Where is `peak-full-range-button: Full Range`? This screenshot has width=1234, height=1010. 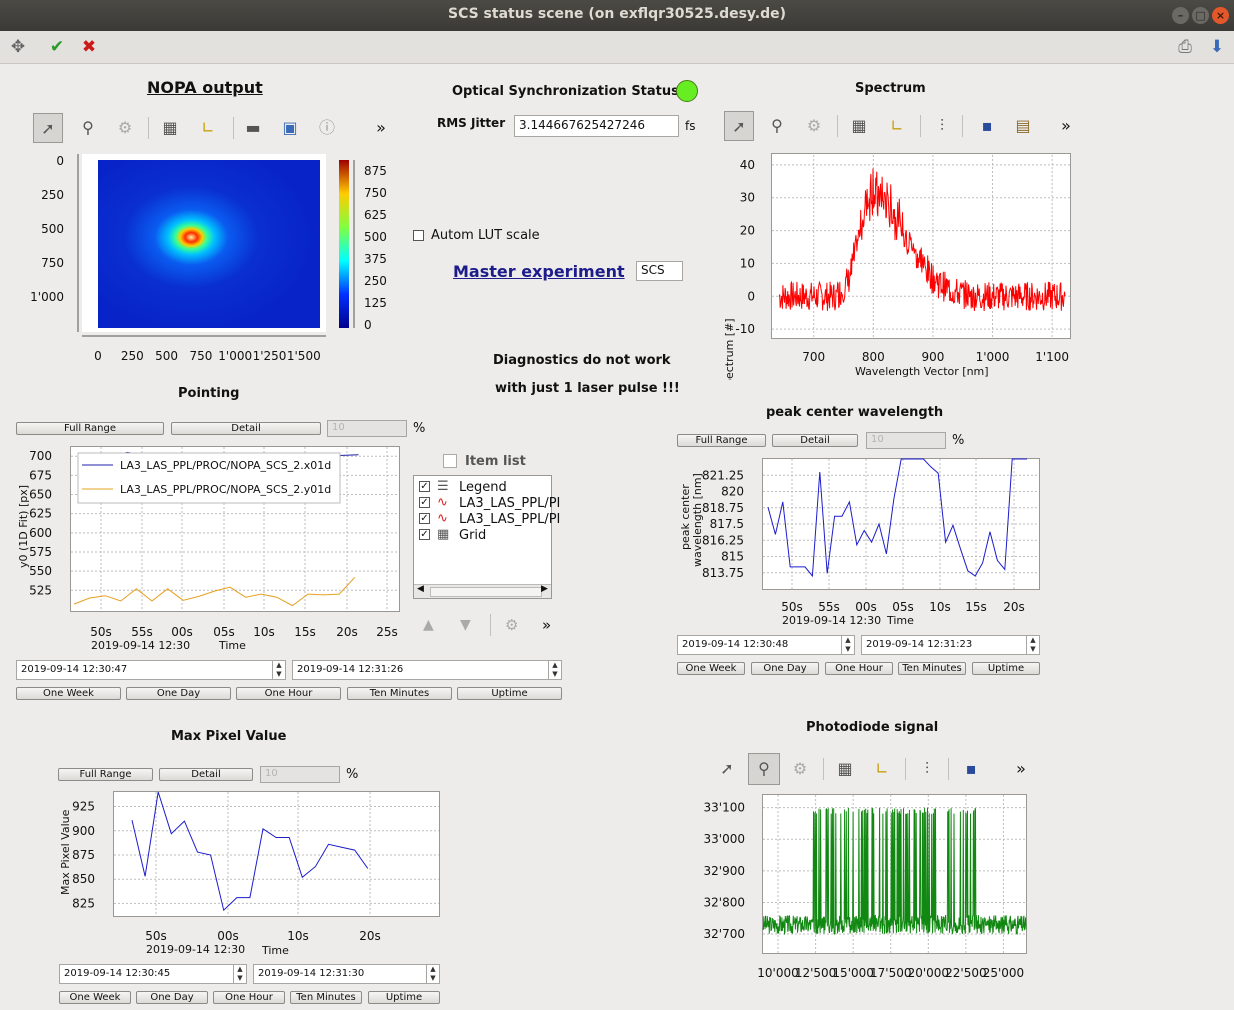
peak-full-range-button: Full Range is located at coordinates (721, 440).